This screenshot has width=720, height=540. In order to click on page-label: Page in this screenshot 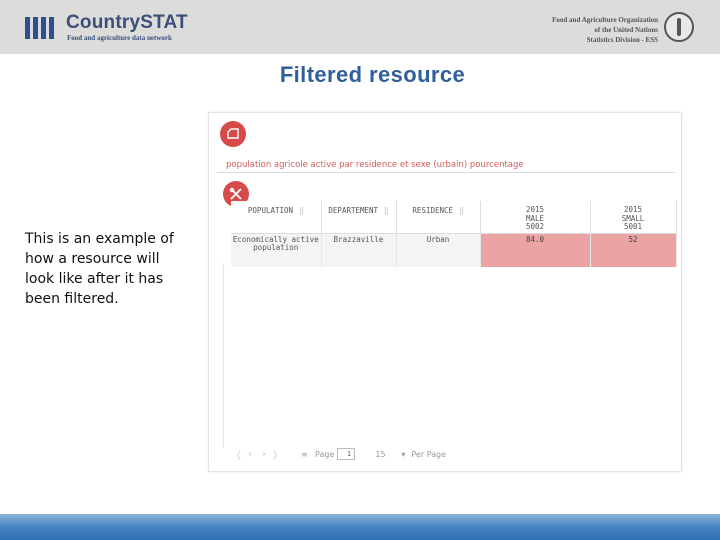, I will do `click(325, 454)`.